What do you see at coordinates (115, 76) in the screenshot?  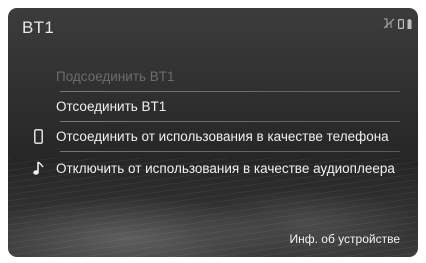 I see `connect-bt1-label: Подсоединить BT1` at bounding box center [115, 76].